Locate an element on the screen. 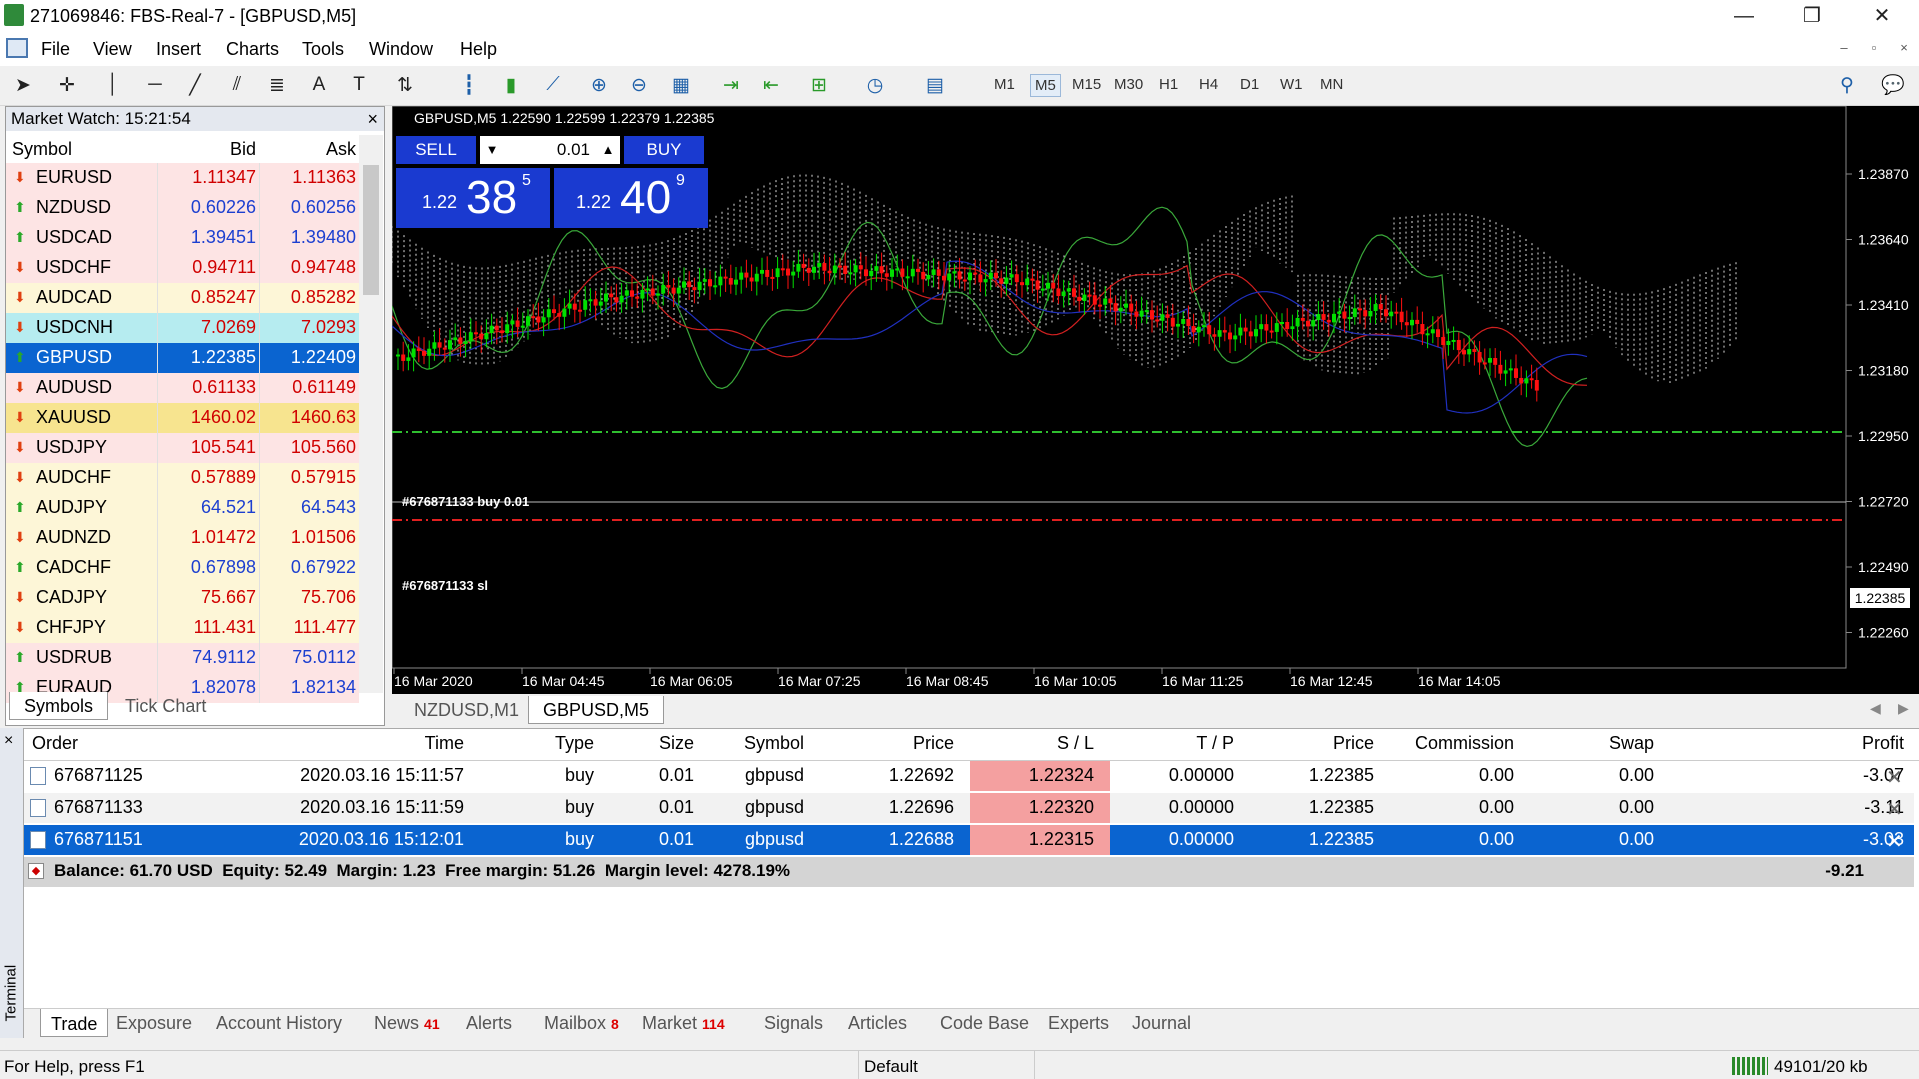 Image resolution: width=1919 pixels, height=1079 pixels. templates-icon: ▤ is located at coordinates (935, 85).